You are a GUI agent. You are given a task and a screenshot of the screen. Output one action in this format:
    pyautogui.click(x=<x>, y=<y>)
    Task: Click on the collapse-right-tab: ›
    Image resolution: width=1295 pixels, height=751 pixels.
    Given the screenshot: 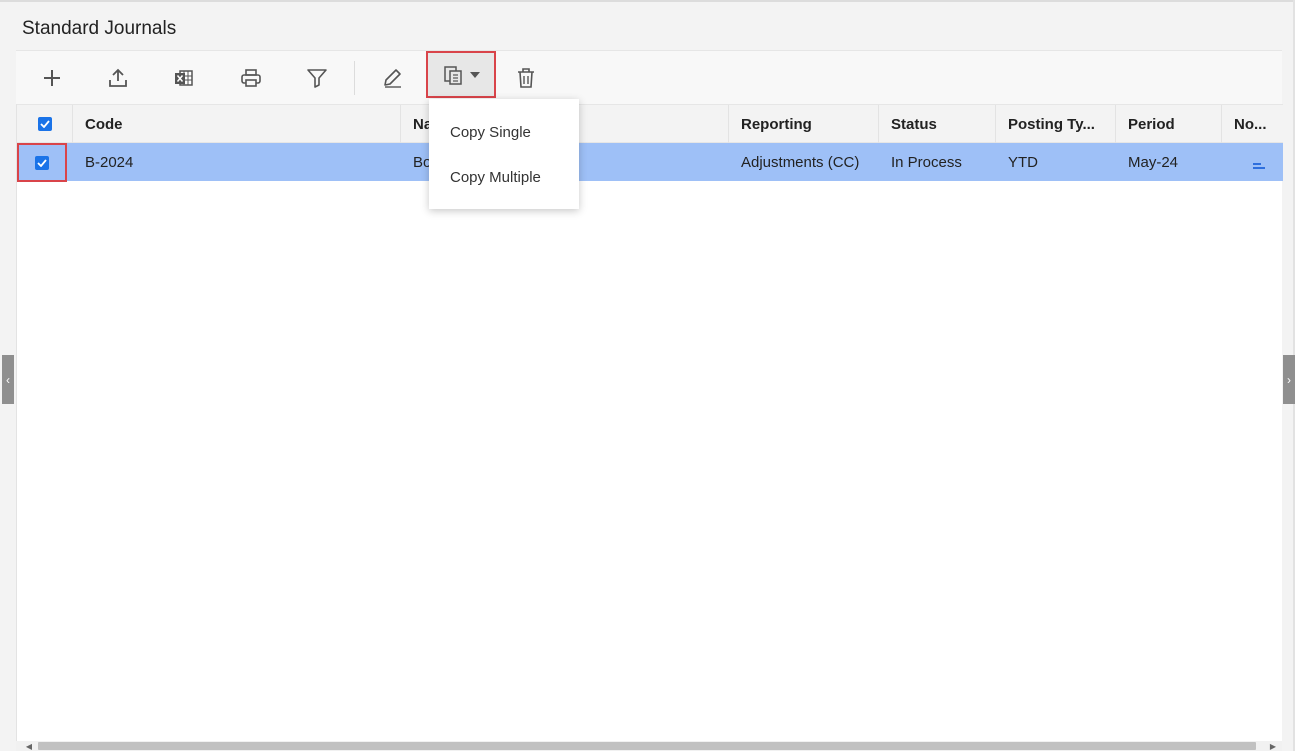 What is the action you would take?
    pyautogui.click(x=1289, y=379)
    